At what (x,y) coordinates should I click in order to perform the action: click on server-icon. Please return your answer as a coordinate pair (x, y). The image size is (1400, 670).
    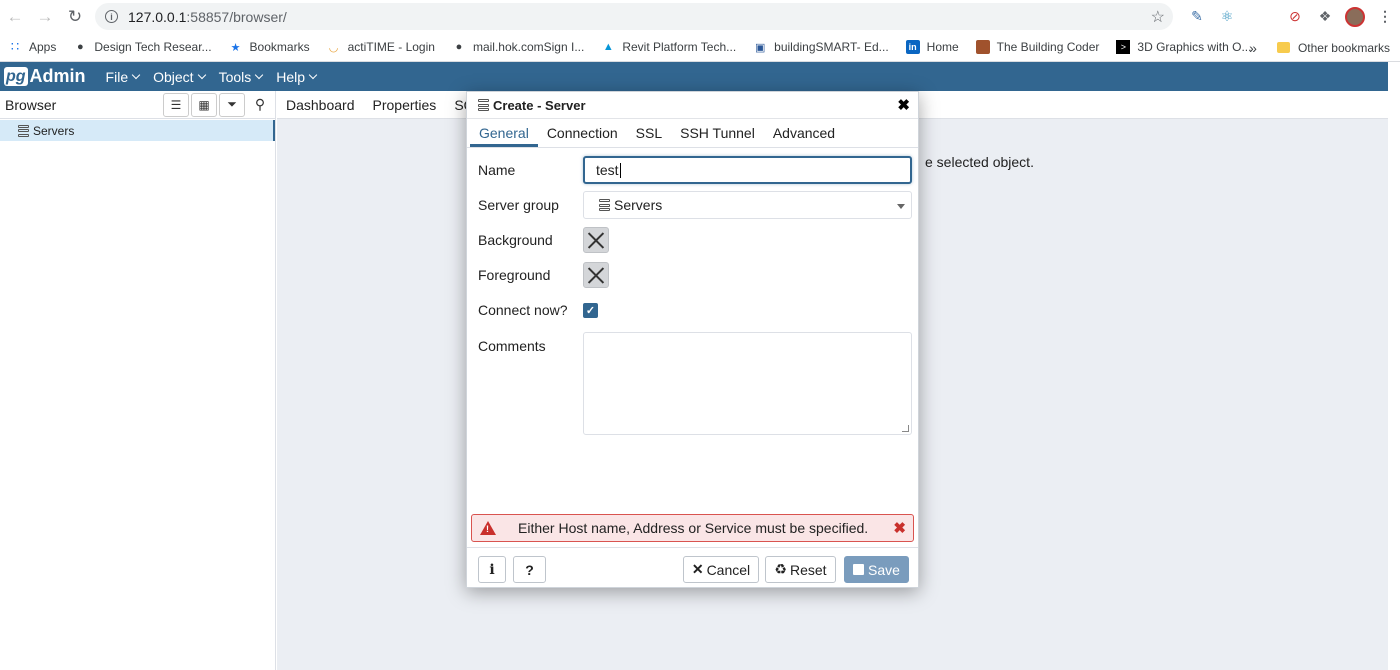
    Looking at the image, I should click on (483, 105).